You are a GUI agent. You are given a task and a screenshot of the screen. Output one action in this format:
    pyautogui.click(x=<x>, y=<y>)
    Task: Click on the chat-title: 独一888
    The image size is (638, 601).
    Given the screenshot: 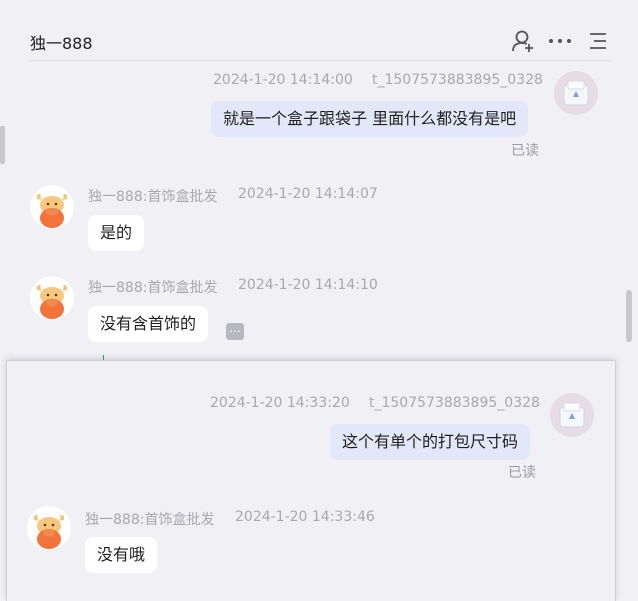 What is the action you would take?
    pyautogui.click(x=61, y=43)
    